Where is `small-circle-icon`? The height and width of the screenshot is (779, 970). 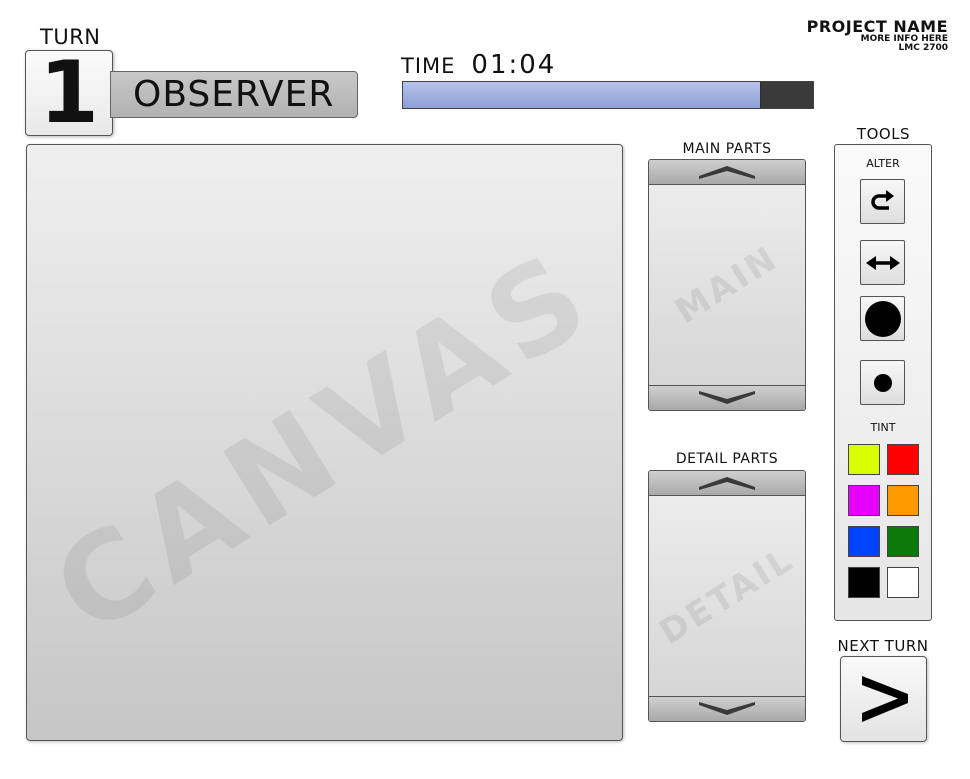
small-circle-icon is located at coordinates (882, 382).